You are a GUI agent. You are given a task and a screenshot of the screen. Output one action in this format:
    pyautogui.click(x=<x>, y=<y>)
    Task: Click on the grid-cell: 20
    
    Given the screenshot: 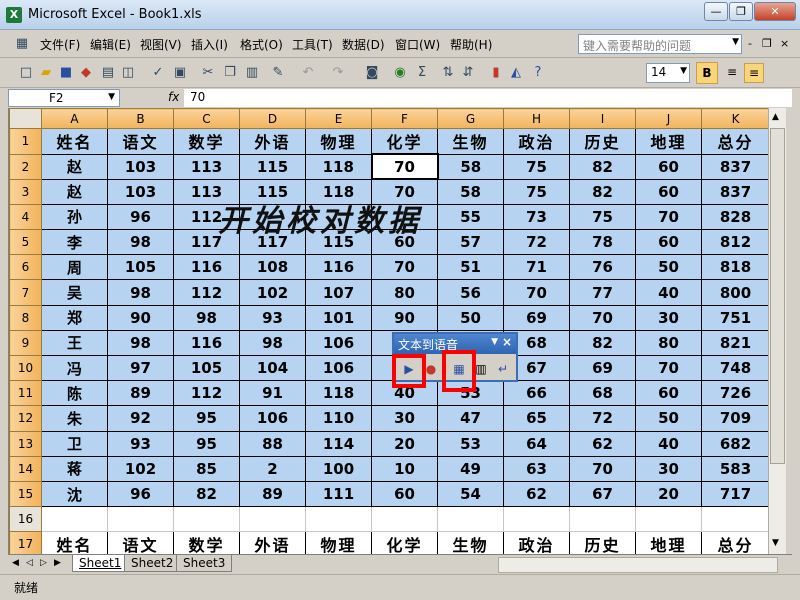 What is the action you would take?
    pyautogui.click(x=404, y=443)
    